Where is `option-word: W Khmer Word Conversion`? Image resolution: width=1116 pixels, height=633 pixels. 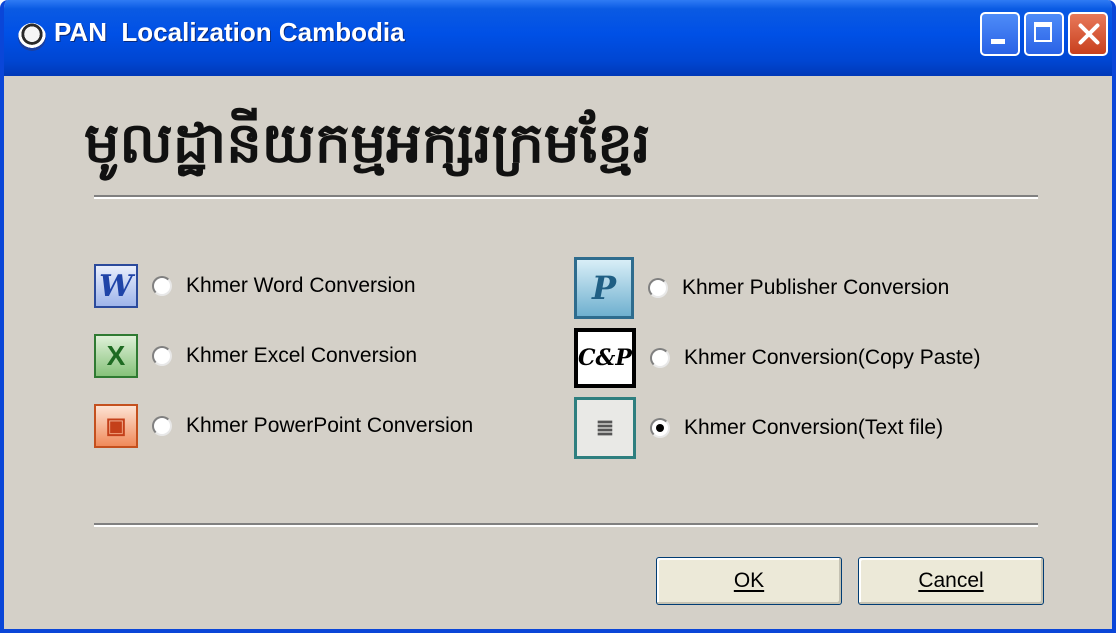 option-word: W Khmer Word Conversion is located at coordinates (255, 286).